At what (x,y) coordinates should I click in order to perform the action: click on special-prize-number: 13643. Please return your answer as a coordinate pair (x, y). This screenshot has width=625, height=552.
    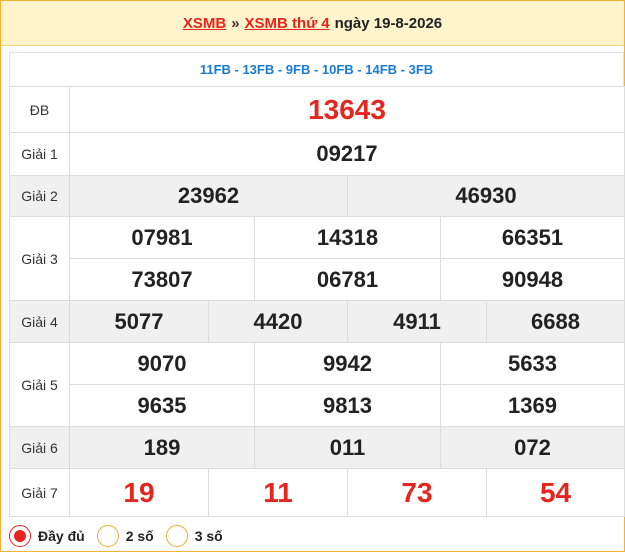
    Looking at the image, I should click on (346, 109).